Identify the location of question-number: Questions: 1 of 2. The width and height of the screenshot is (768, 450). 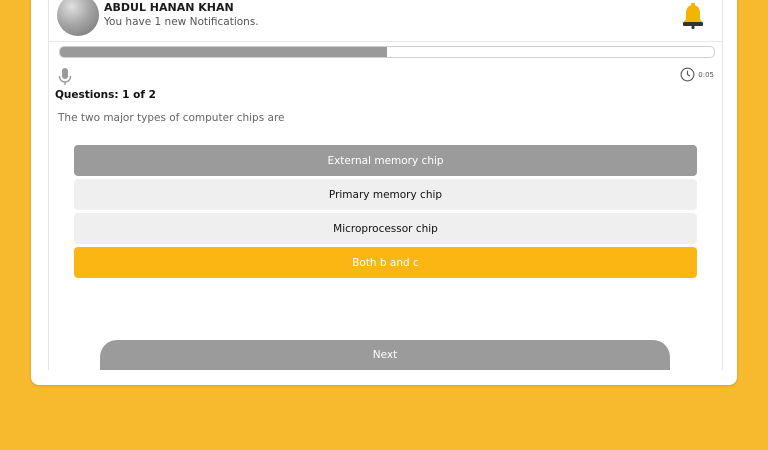
(105, 95).